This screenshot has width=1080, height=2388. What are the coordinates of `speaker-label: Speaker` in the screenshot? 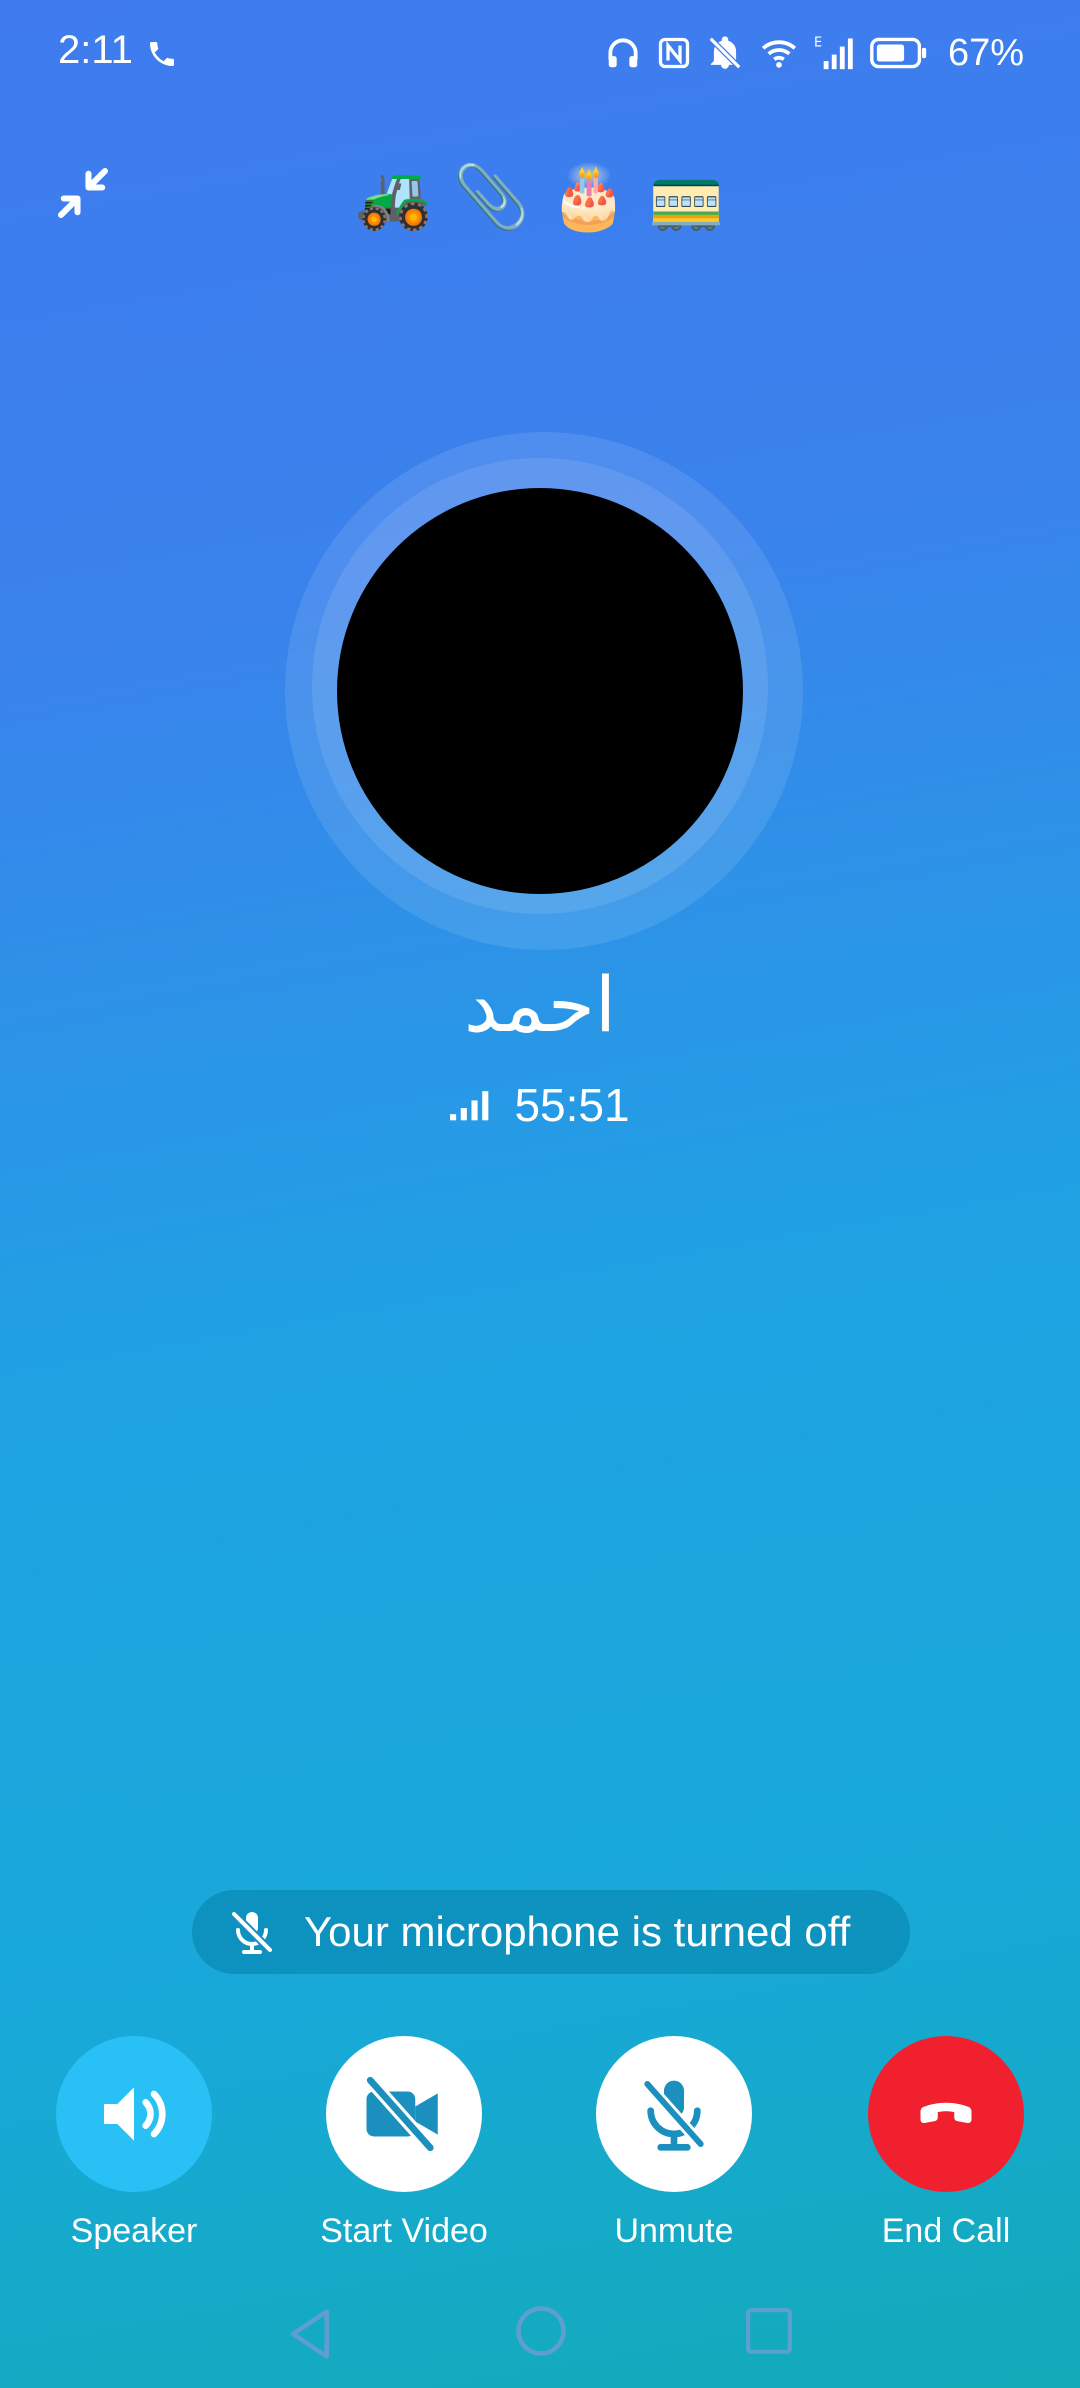 It's located at (134, 2231).